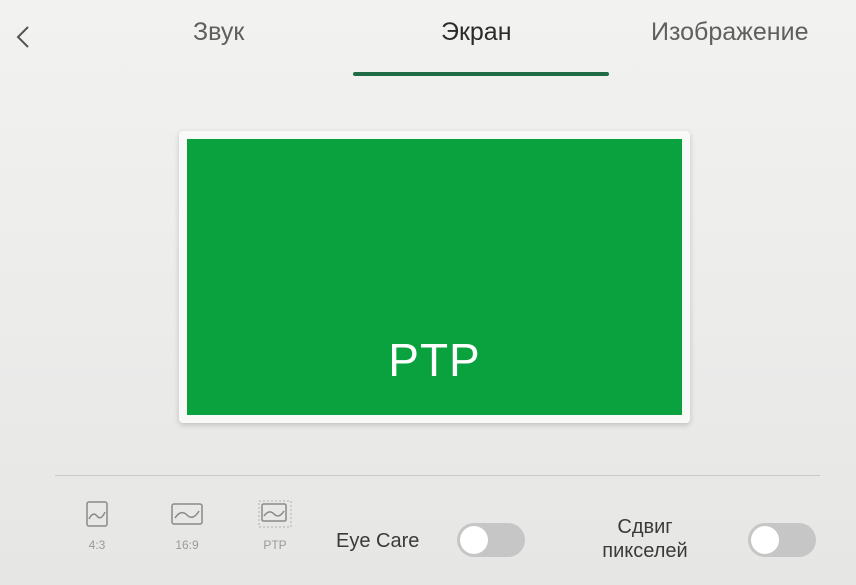  I want to click on tab-sound: Звук, so click(218, 32).